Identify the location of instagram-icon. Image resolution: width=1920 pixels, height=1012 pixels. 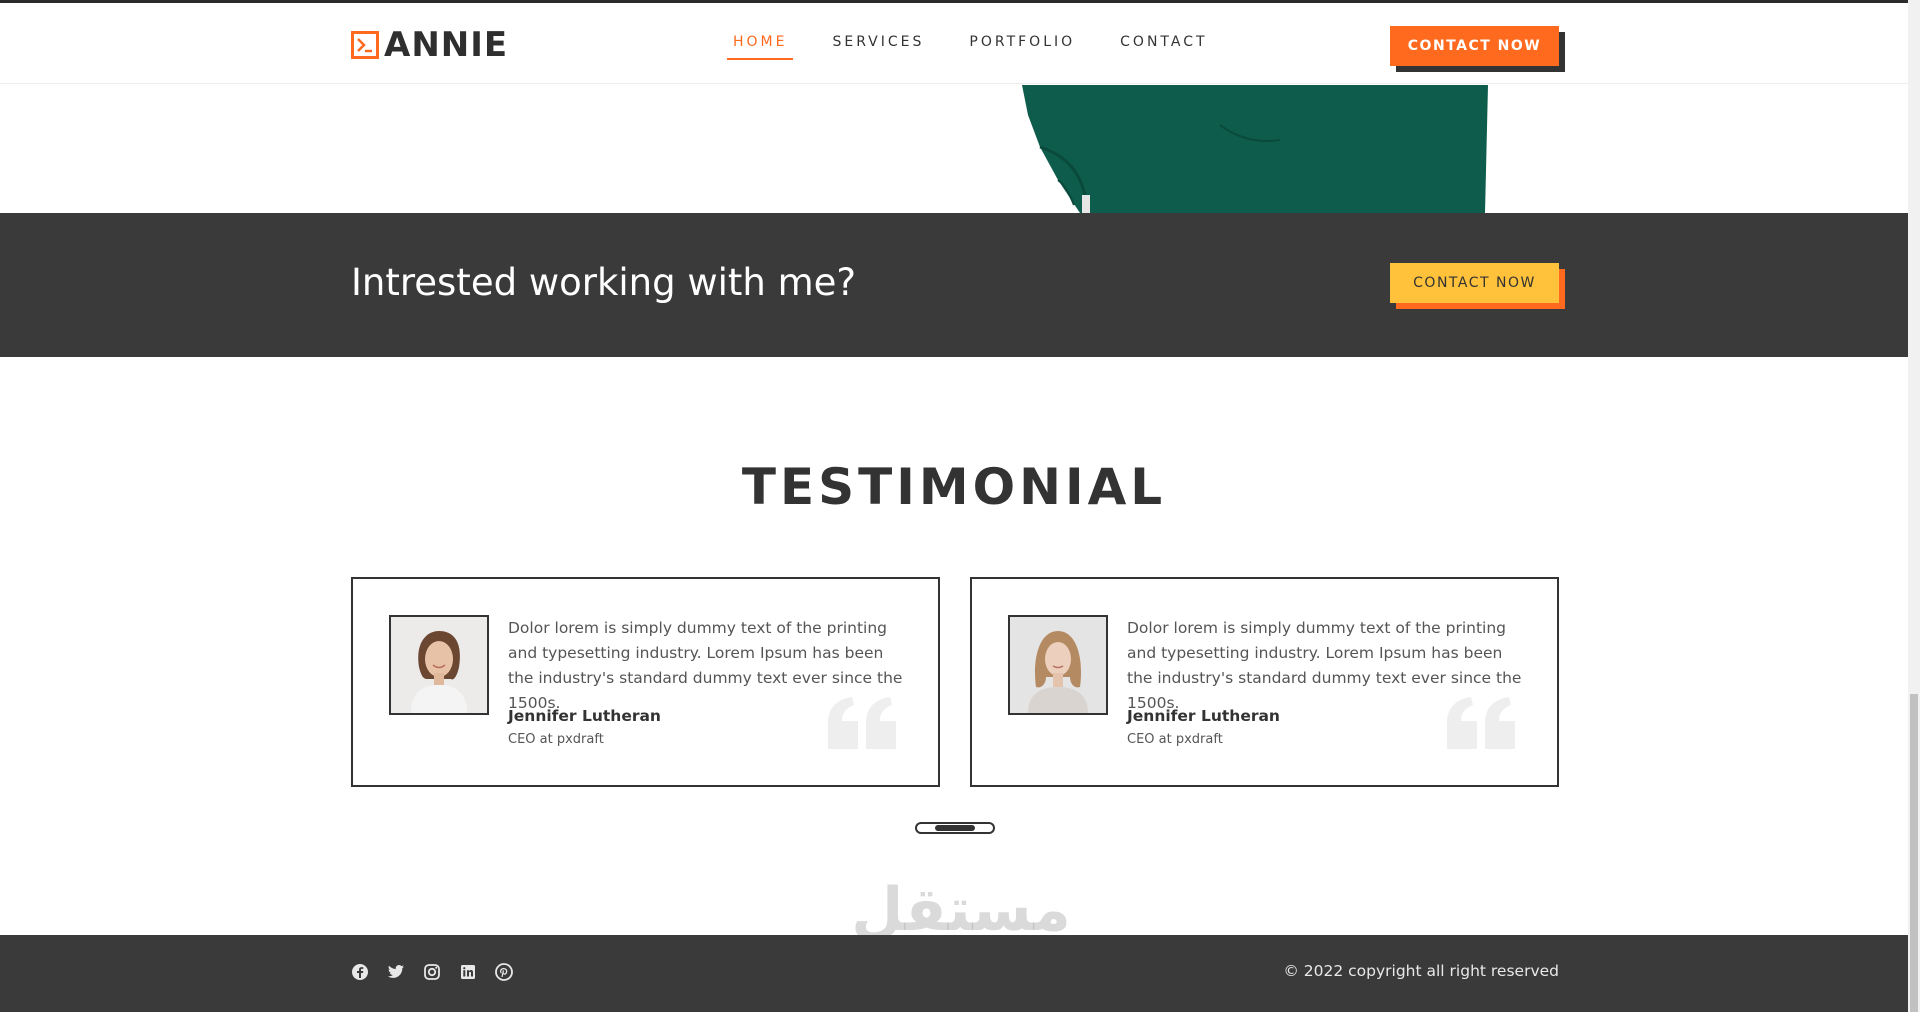
(432, 972).